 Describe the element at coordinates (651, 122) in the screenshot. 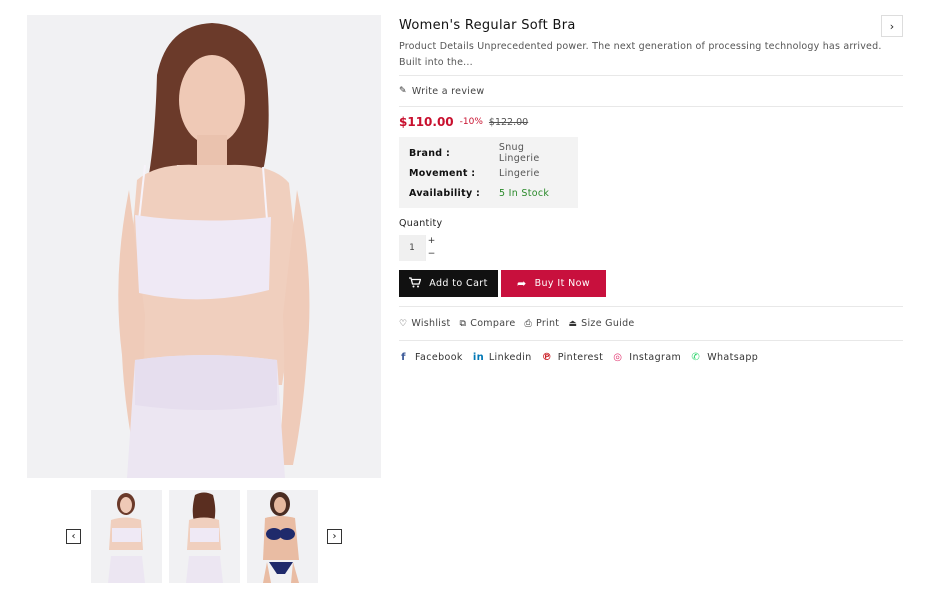

I see `price-row: $110.00 -10% $122.00` at that location.